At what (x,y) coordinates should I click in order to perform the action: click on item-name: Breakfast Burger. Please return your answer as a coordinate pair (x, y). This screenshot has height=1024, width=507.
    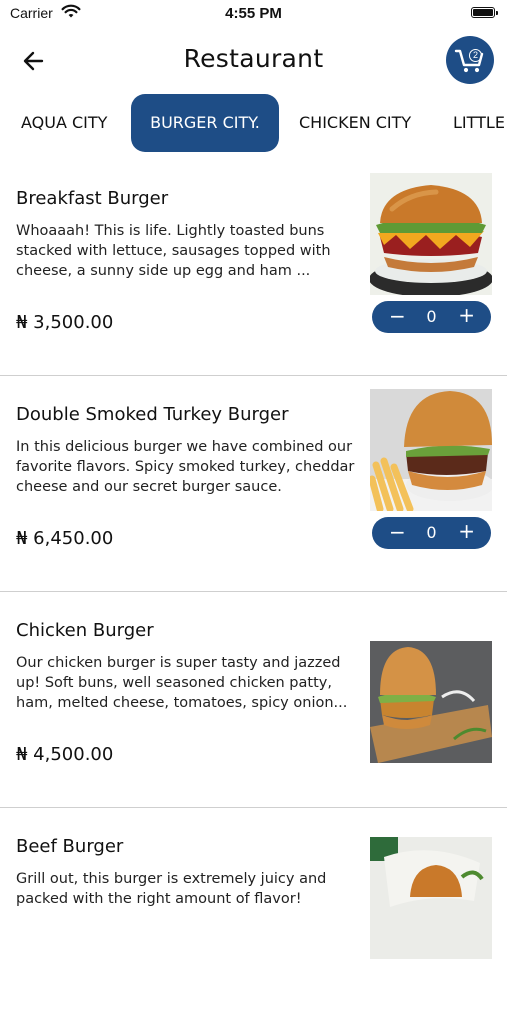
    Looking at the image, I should click on (92, 198).